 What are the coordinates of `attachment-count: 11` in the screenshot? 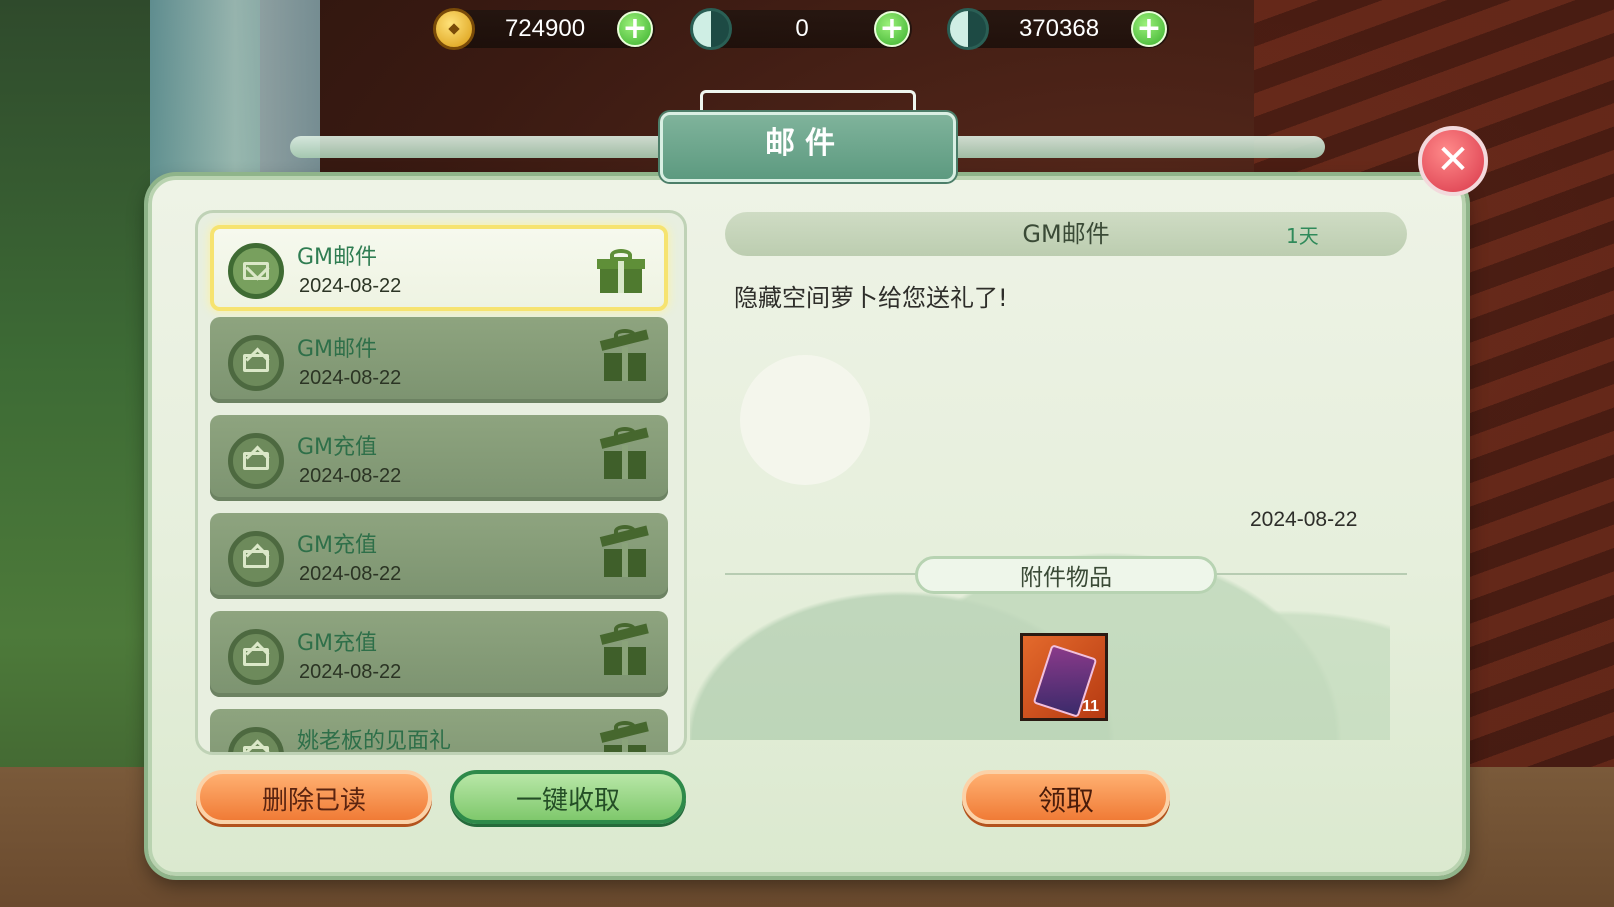 It's located at (1090, 706).